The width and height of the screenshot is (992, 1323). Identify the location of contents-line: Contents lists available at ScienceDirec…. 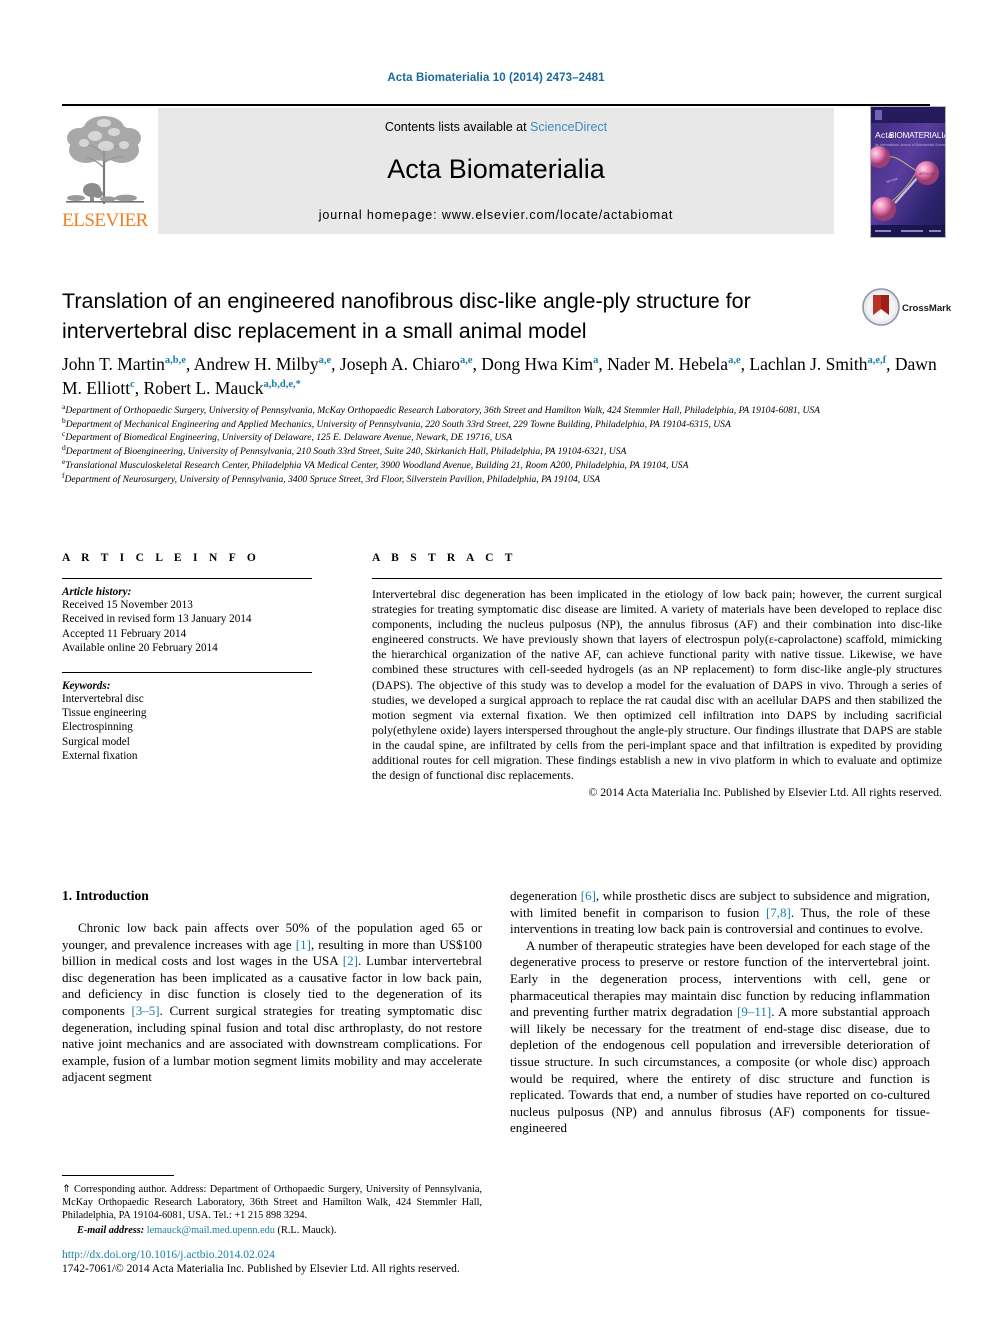
(496, 127).